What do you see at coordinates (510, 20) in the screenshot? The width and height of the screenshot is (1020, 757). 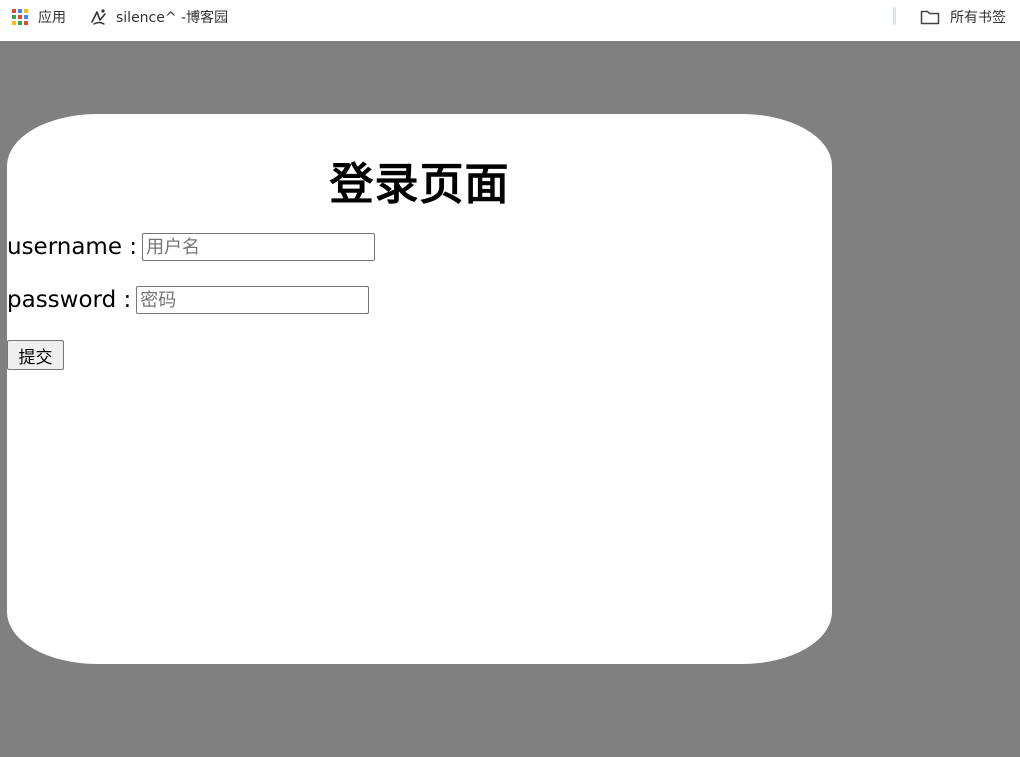 I see `bookmarks-bar: 应用 silence^ -博客园 所有书签` at bounding box center [510, 20].